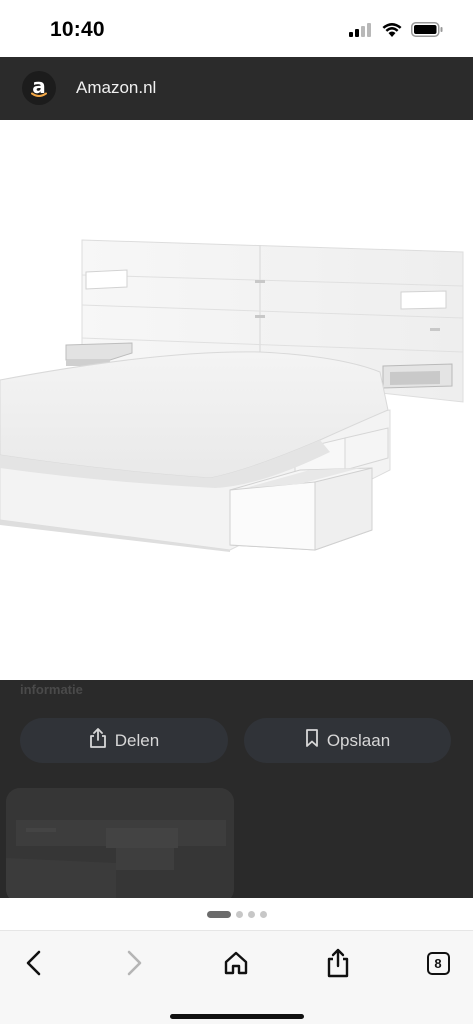 This screenshot has height=1024, width=473. I want to click on home-icon, so click(236, 963).